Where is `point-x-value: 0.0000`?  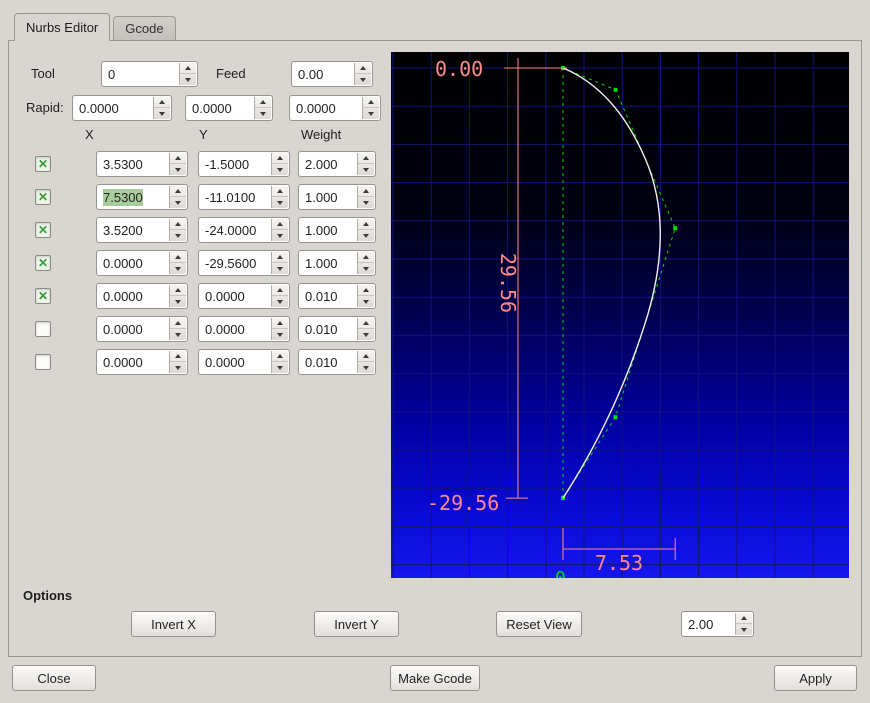
point-x-value: 0.0000 is located at coordinates (123, 362).